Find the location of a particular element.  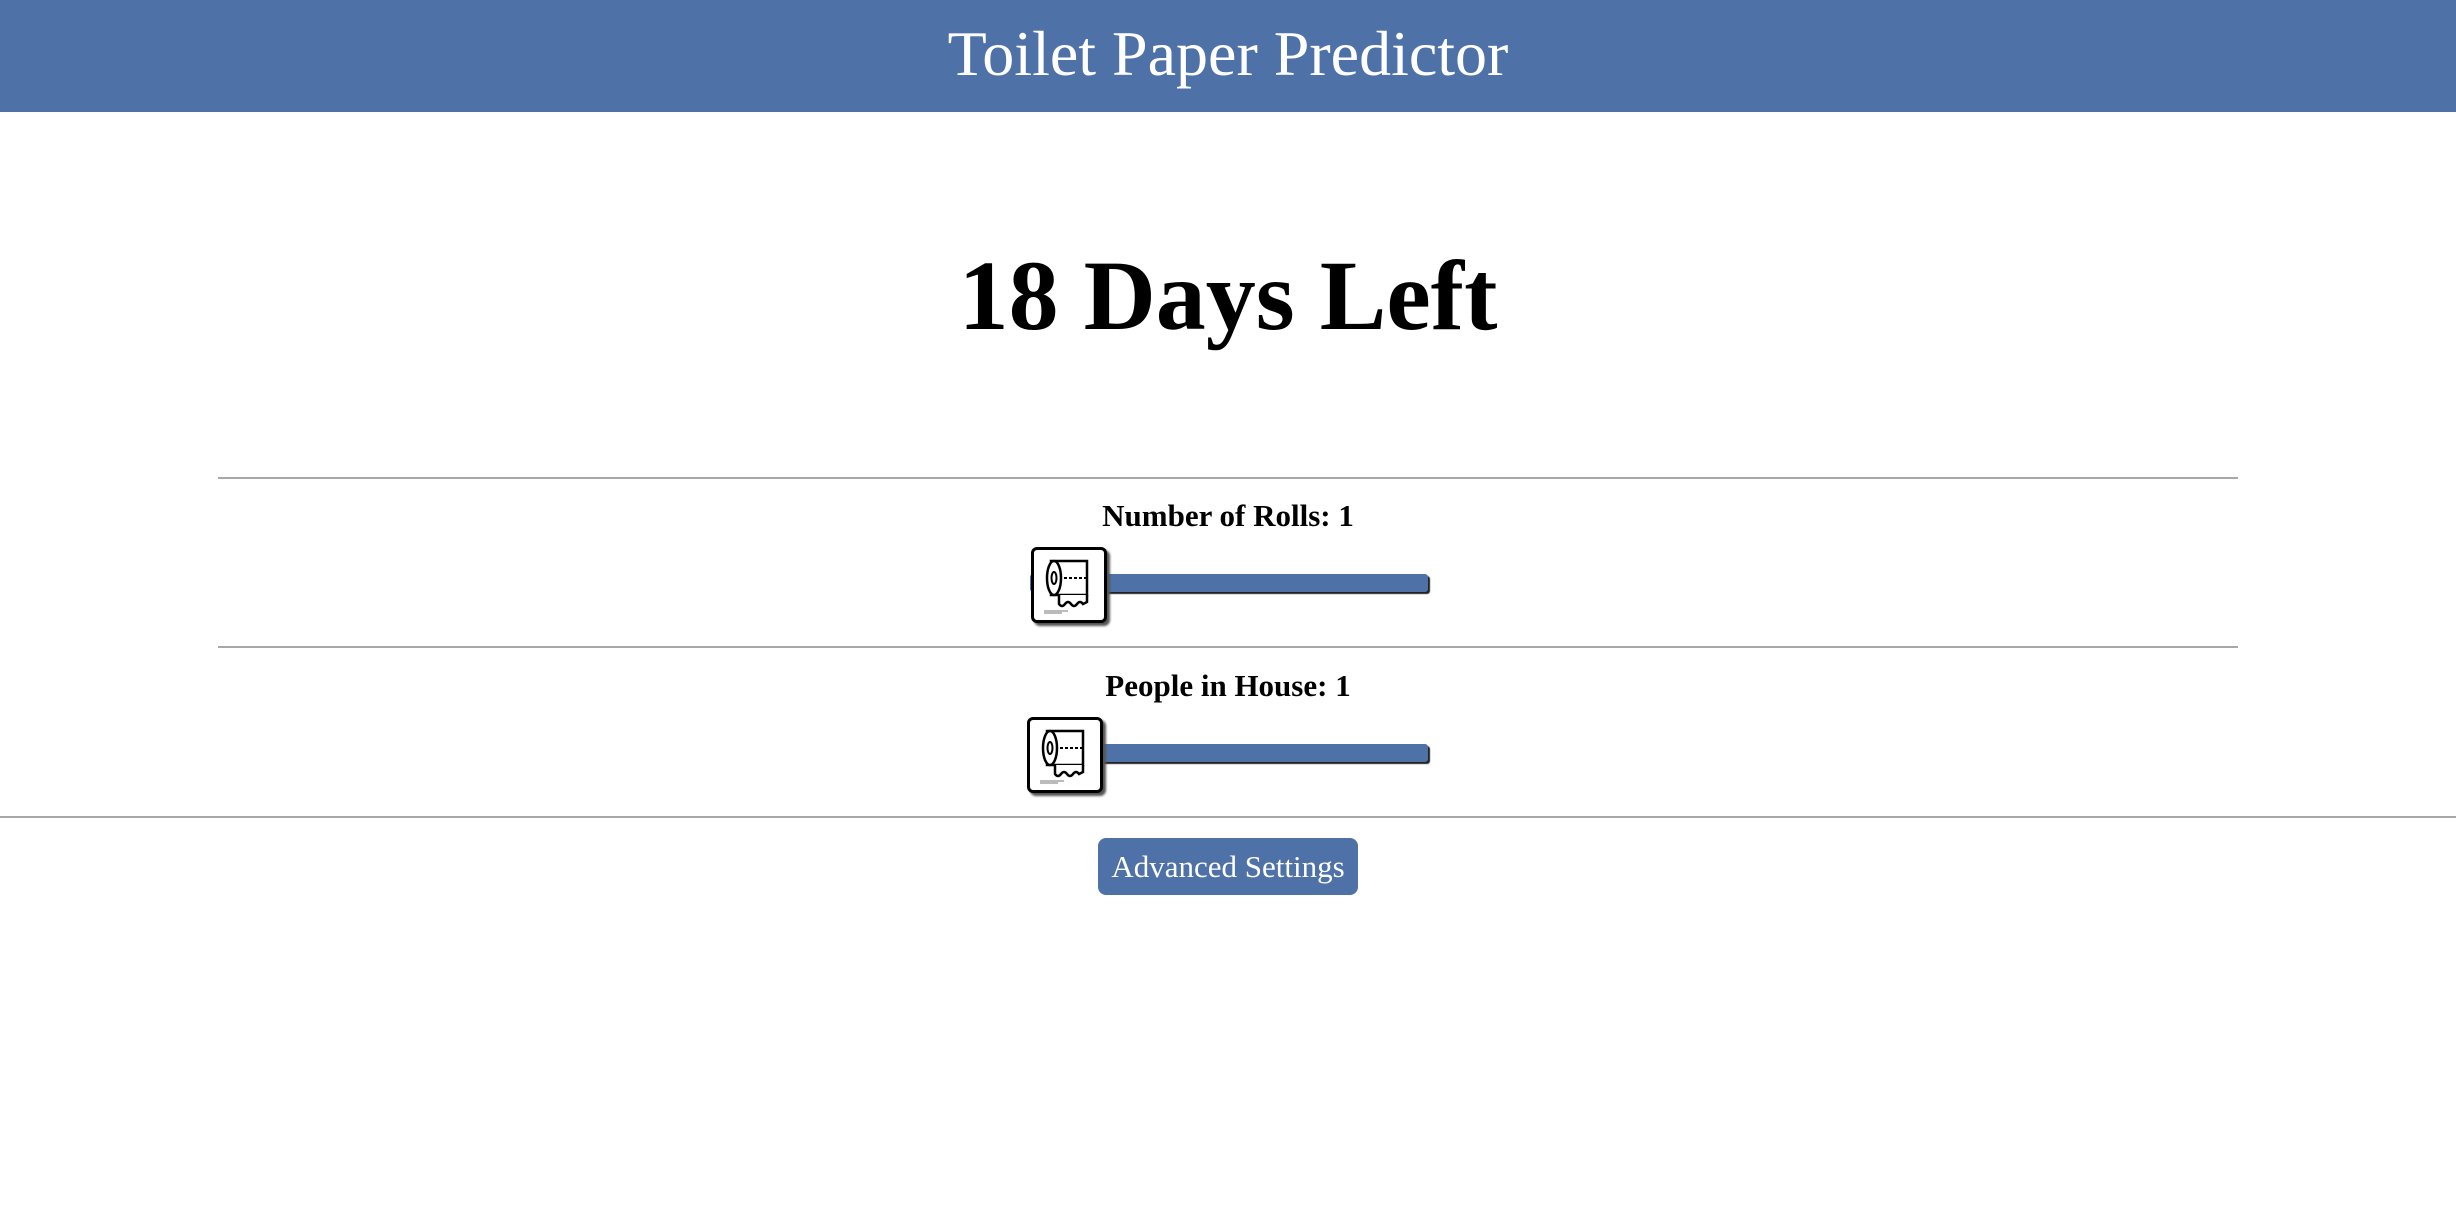

rolls-label: Number of Rolls: 1 is located at coordinates (1228, 515).